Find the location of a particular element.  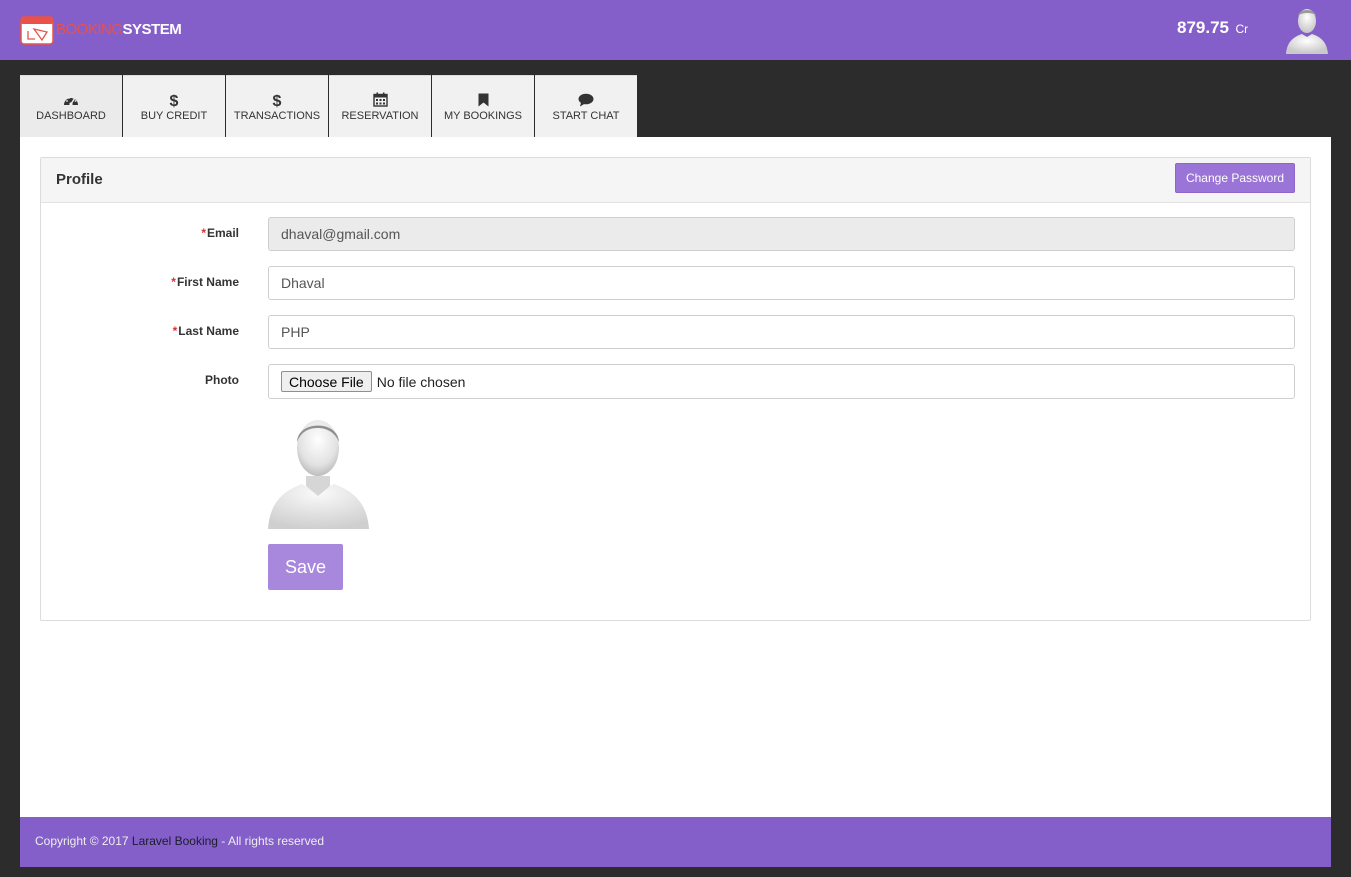

app-logo: BOOKINGSYSTEM is located at coordinates (101, 29).